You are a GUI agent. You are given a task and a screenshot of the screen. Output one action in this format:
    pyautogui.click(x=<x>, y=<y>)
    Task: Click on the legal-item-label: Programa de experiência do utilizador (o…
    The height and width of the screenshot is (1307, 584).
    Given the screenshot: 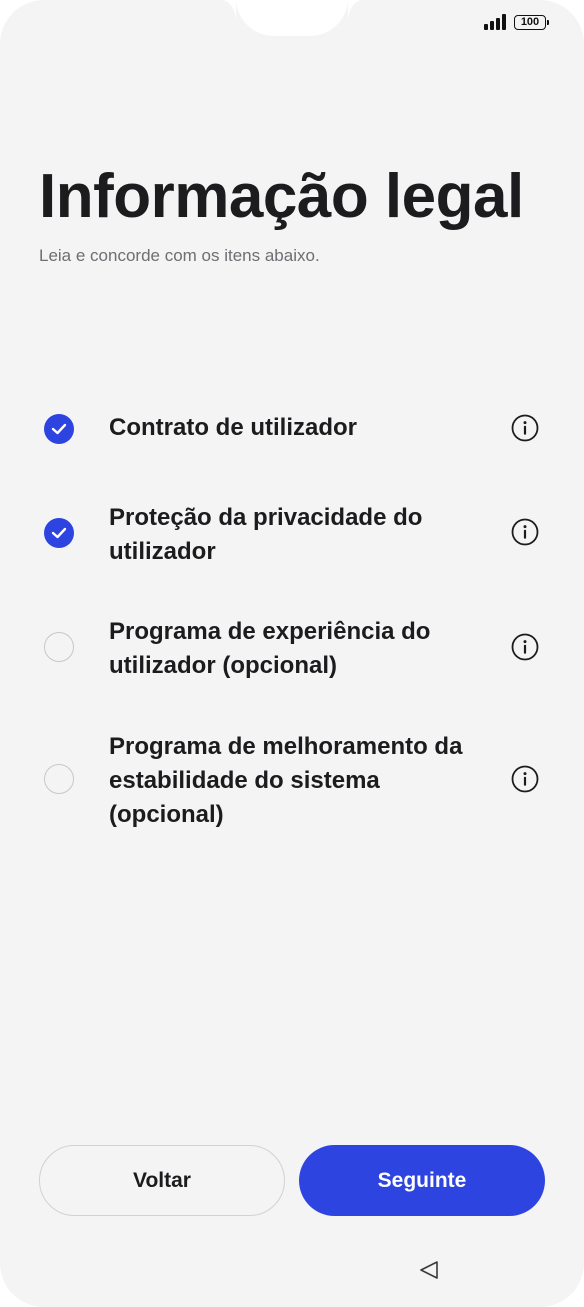 What is the action you would take?
    pyautogui.click(x=289, y=649)
    